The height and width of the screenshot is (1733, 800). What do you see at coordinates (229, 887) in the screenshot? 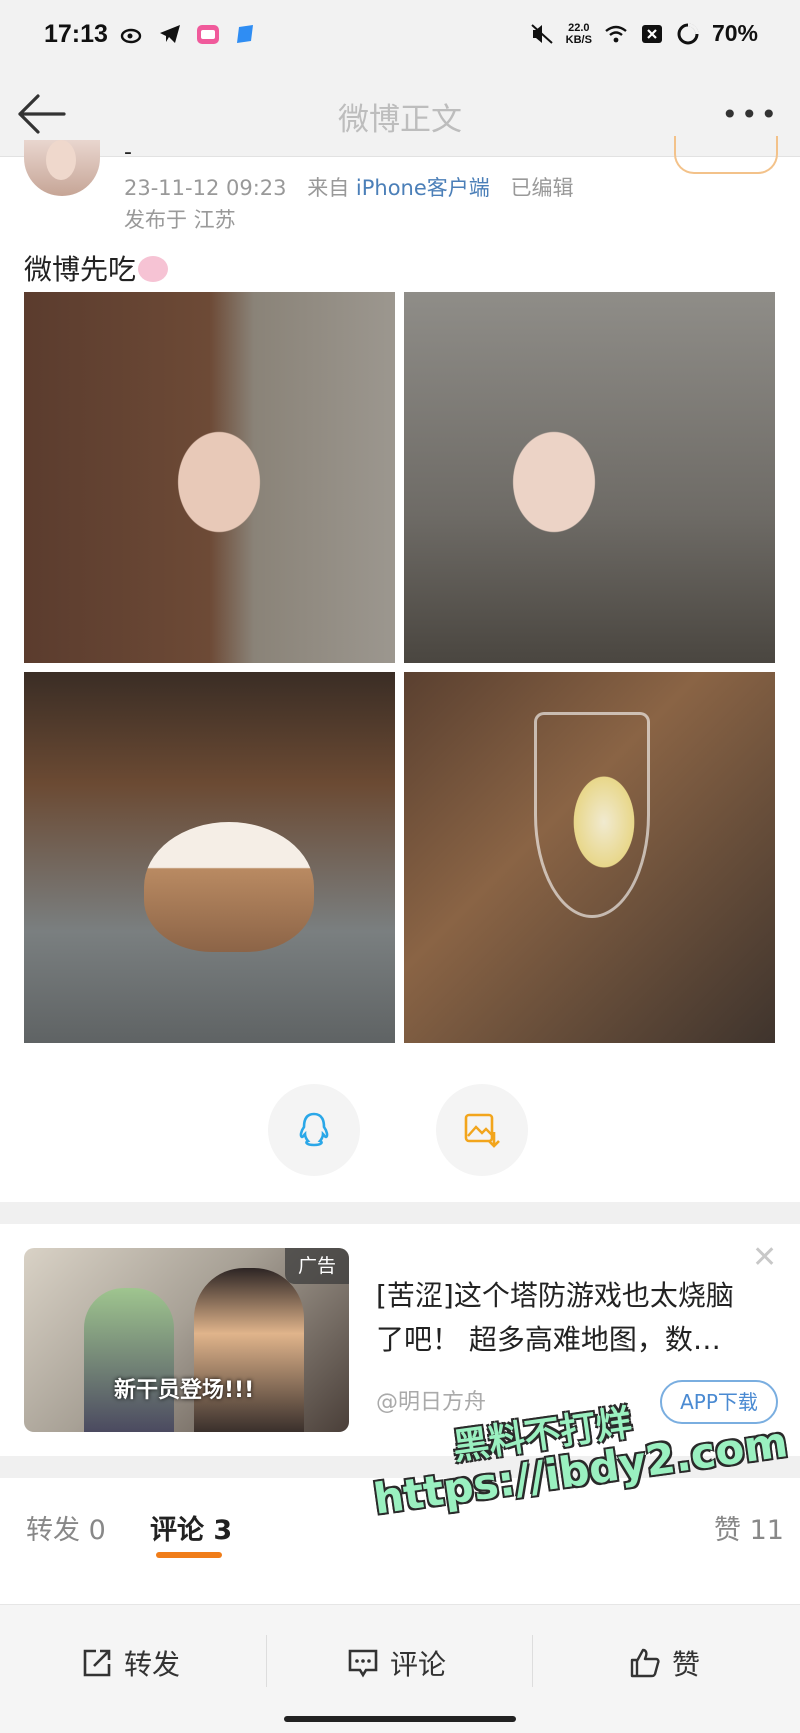
I see `cake-shape` at bounding box center [229, 887].